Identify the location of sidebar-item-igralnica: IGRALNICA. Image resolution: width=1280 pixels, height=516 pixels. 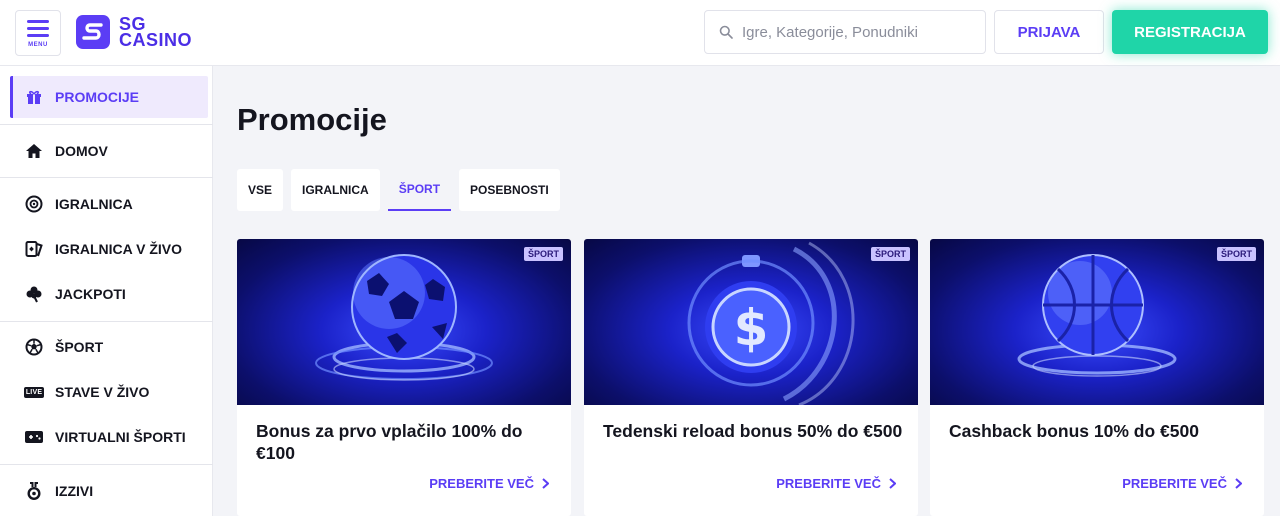
(109, 204).